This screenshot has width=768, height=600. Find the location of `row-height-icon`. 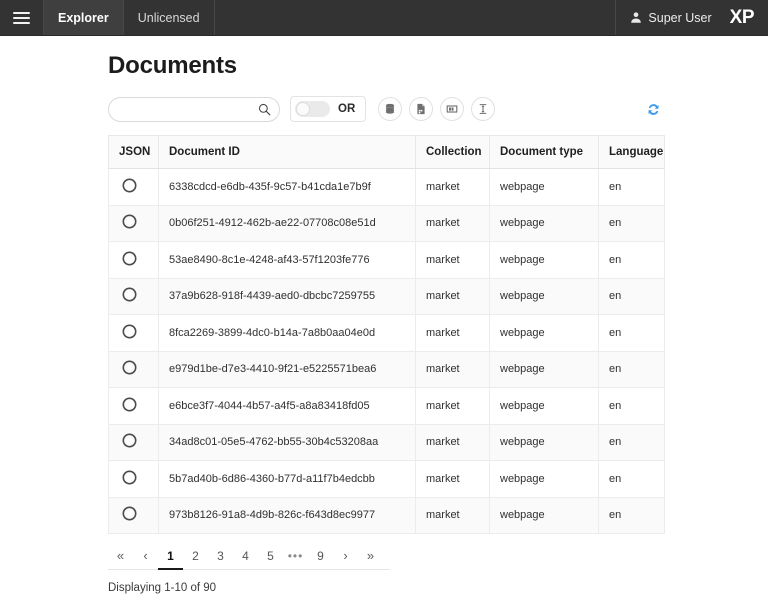

row-height-icon is located at coordinates (483, 109).